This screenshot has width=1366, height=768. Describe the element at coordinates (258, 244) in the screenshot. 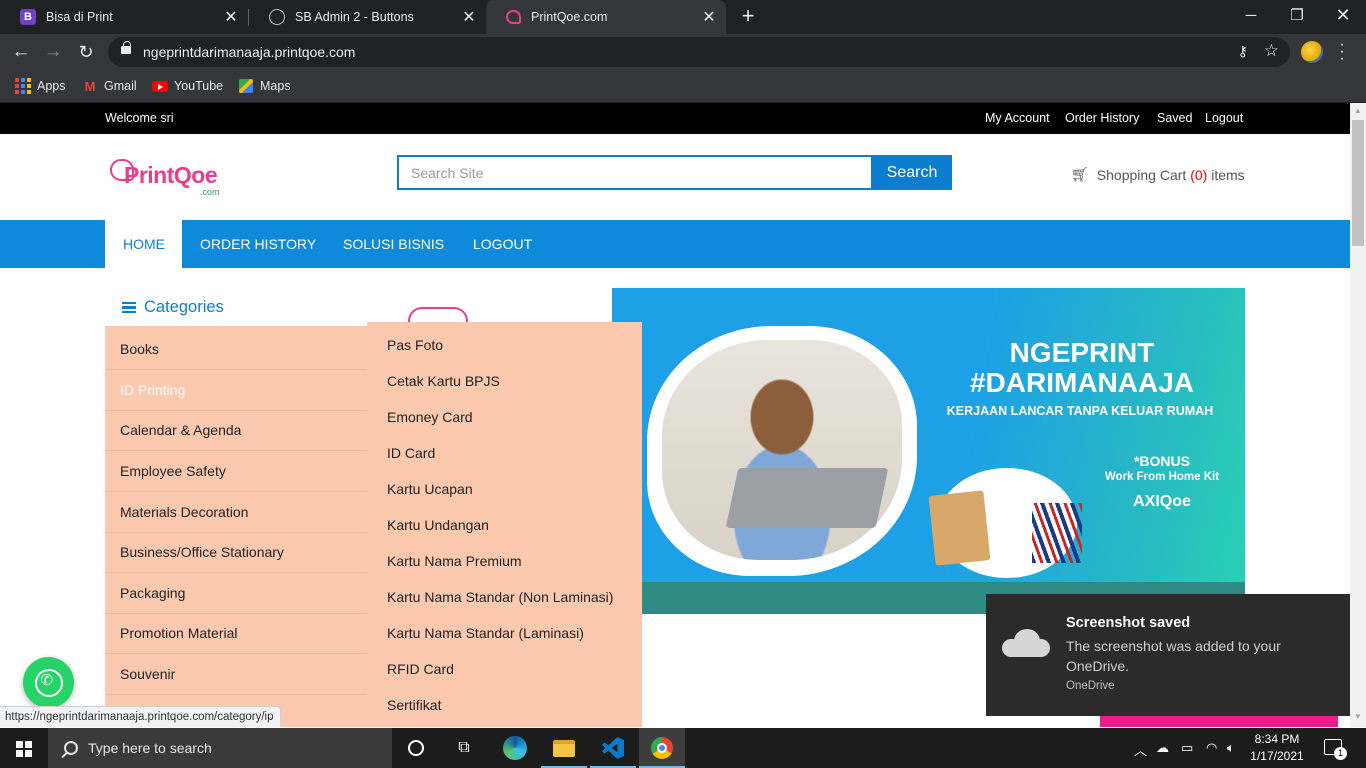

I see `nav-order-history: ORDER HISTORY` at that location.